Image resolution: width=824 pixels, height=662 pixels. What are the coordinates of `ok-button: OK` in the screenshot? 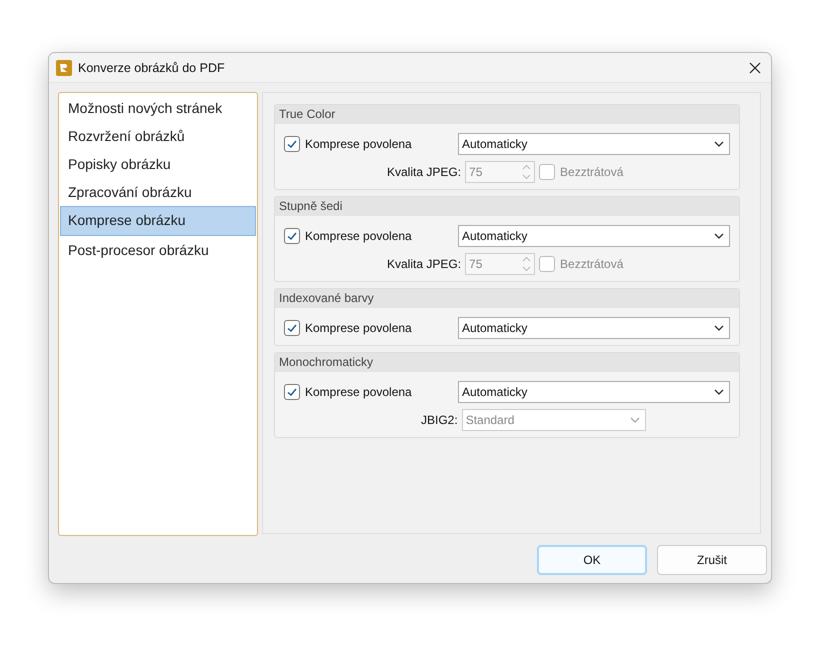 It's located at (592, 559).